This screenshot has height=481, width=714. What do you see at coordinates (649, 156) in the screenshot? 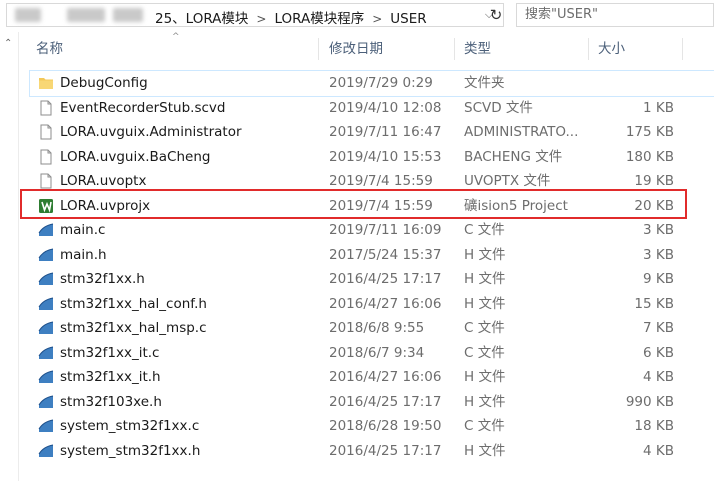
I see `file-size: 180 KB` at bounding box center [649, 156].